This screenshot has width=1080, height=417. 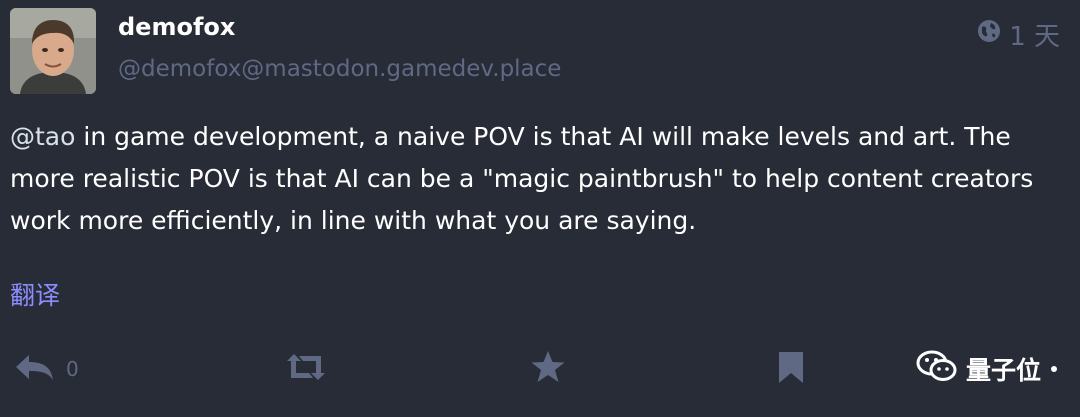 I want to click on globe-icon, so click(x=989, y=34).